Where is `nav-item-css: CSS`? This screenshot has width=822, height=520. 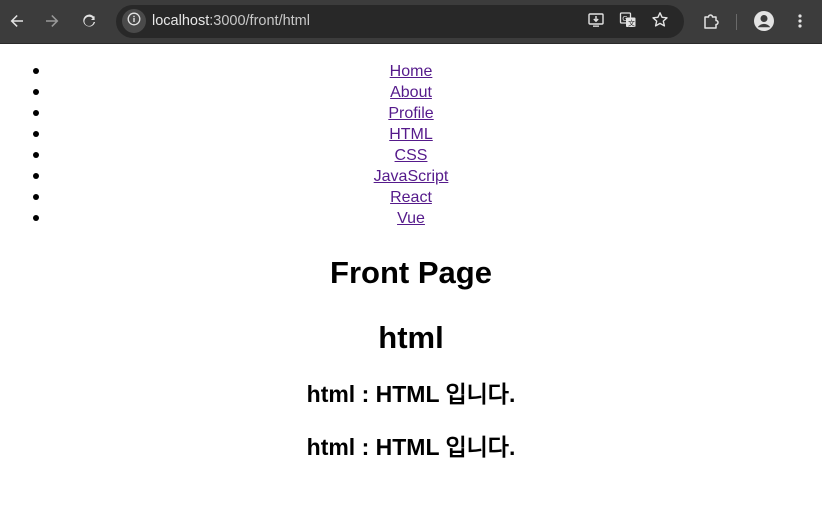 nav-item-css: CSS is located at coordinates (411, 155).